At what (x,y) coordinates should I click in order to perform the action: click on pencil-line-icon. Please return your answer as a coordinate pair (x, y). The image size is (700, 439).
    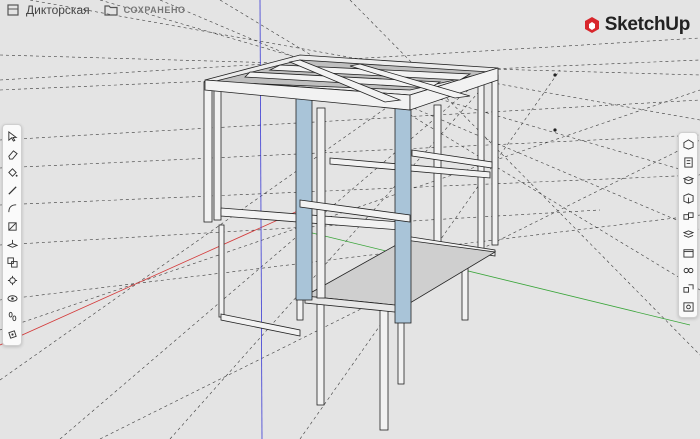
    Looking at the image, I should click on (12, 190).